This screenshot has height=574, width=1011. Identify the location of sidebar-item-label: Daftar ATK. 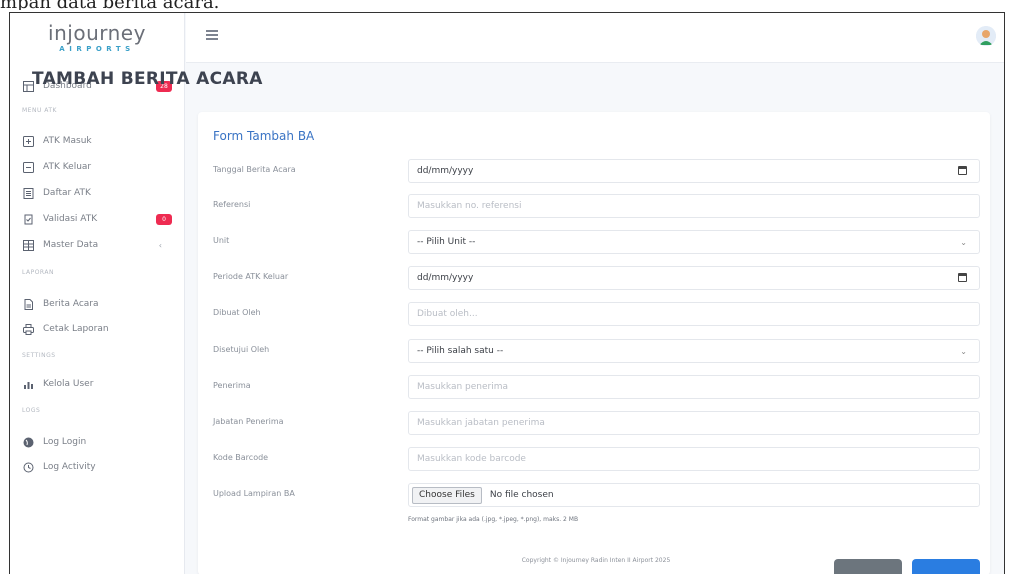
(67, 193).